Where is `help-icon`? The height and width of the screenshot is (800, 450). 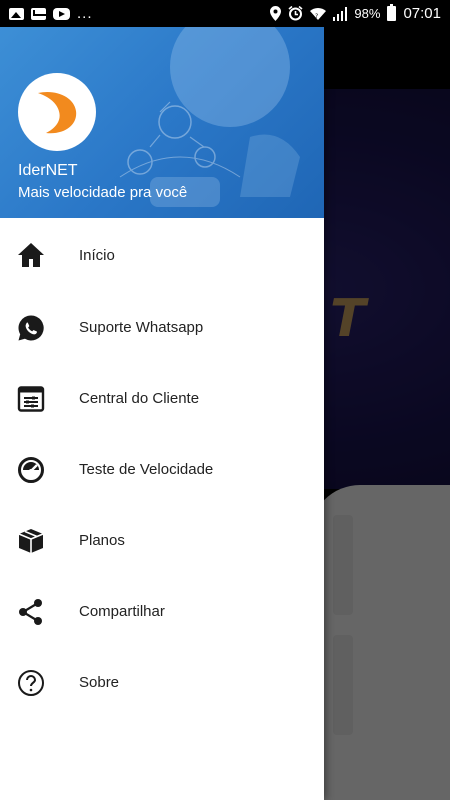
help-icon is located at coordinates (31, 683).